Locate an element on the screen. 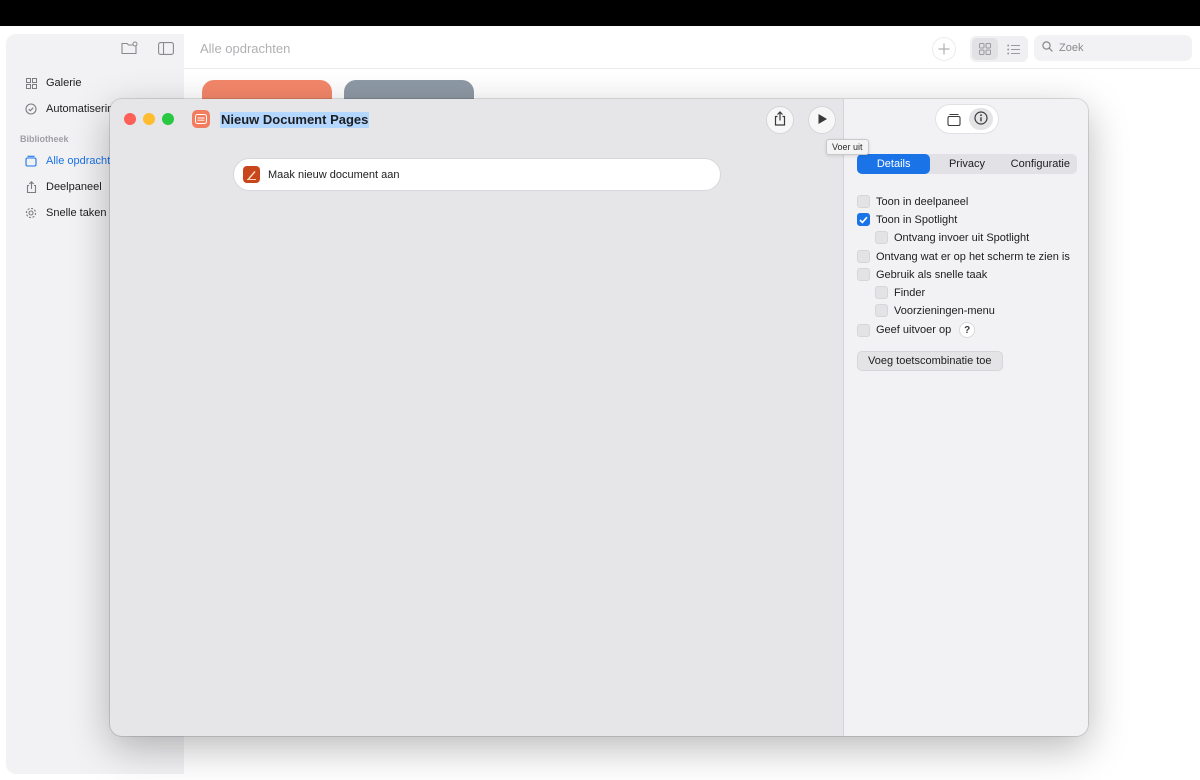 This screenshot has height=780, width=1200. option-label: Ontvang wat er op het scherm te zien is is located at coordinates (973, 256).